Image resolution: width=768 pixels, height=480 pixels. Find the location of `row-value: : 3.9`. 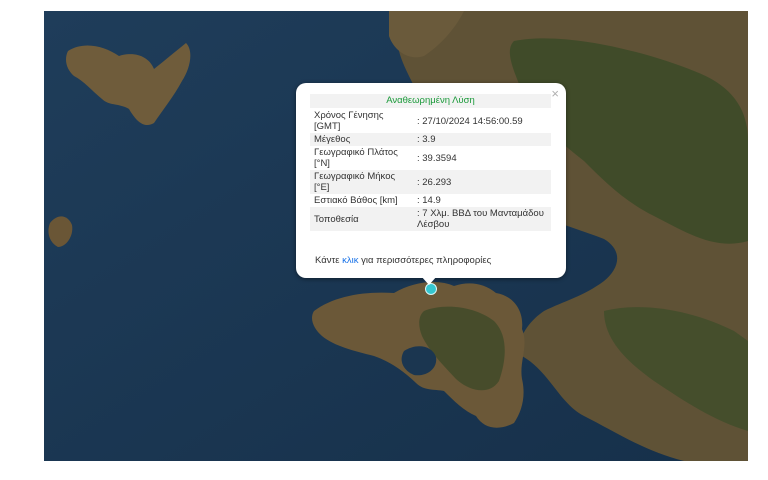

row-value: : 3.9 is located at coordinates (426, 139).